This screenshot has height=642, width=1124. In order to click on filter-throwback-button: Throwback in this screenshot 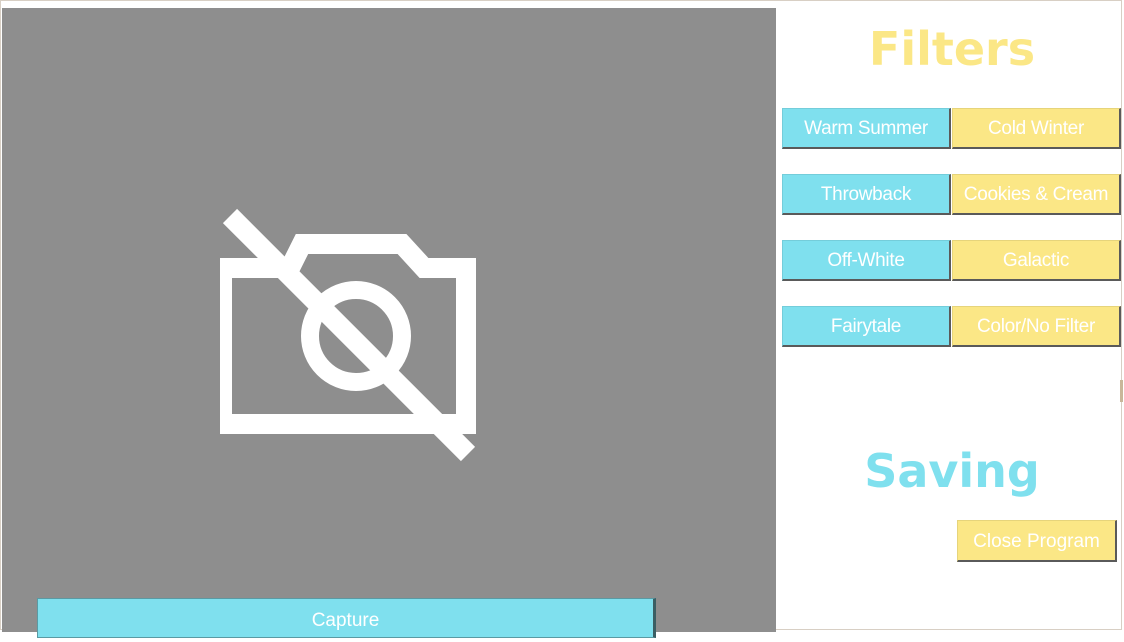, I will do `click(866, 194)`.